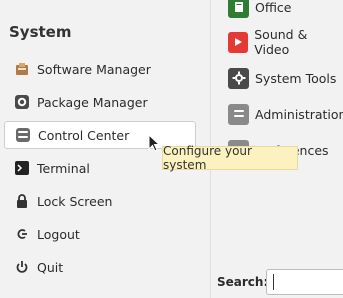 The height and width of the screenshot is (298, 343). I want to click on menu-item-lock-screen: Lock Screen, so click(100, 201).